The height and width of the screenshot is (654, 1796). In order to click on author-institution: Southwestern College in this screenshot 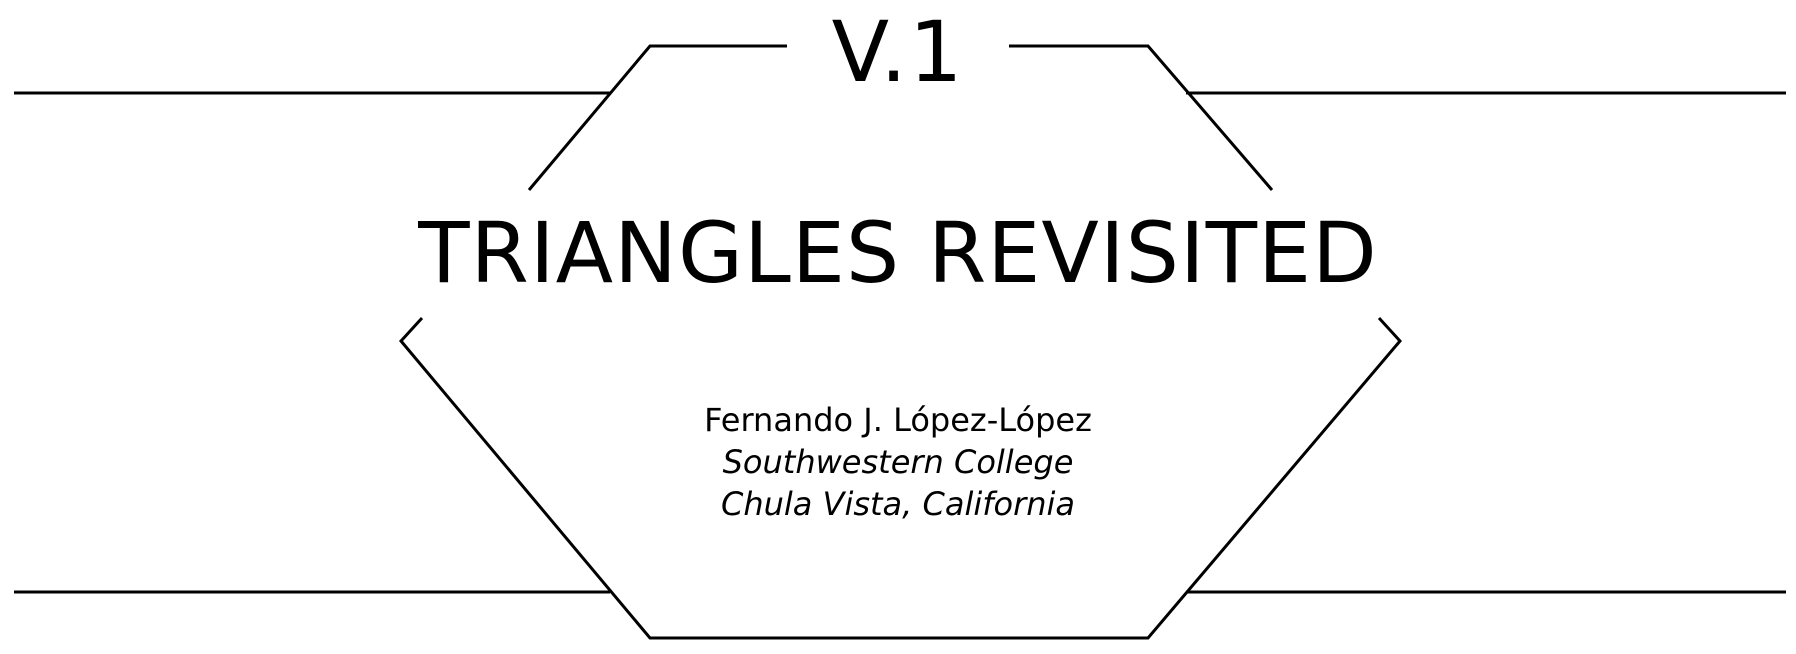, I will do `click(898, 462)`.